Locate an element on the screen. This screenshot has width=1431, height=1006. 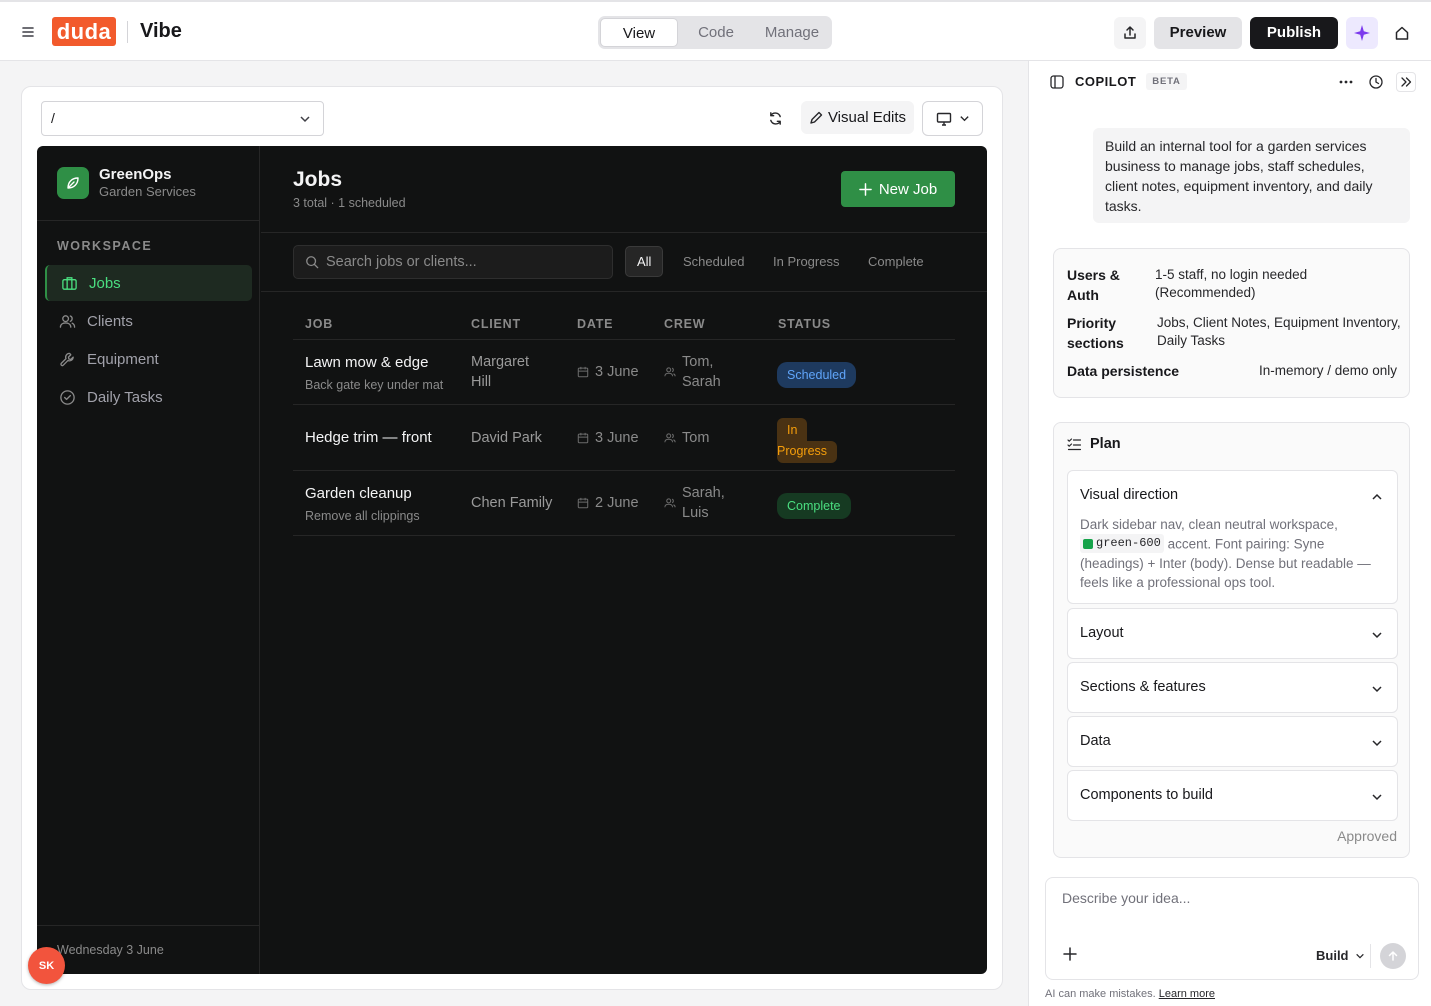
history-icon is located at coordinates (1376, 82).